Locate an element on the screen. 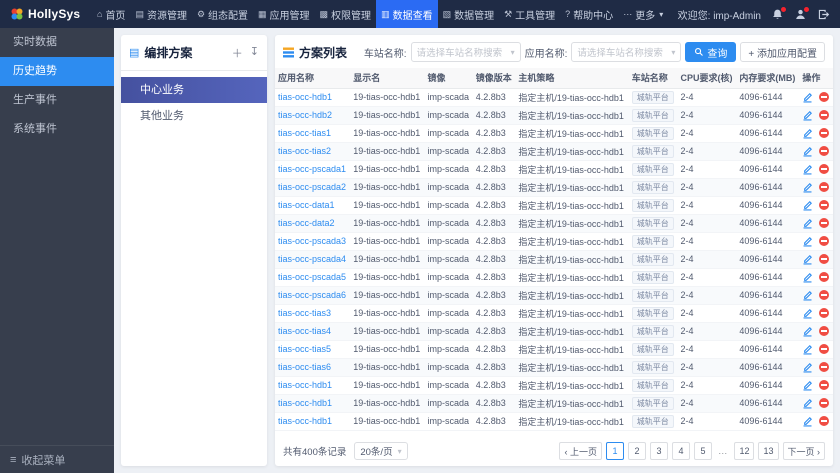 This screenshot has height=473, width=840. app-name-cell: tias-occ-tias6 is located at coordinates (313, 367).